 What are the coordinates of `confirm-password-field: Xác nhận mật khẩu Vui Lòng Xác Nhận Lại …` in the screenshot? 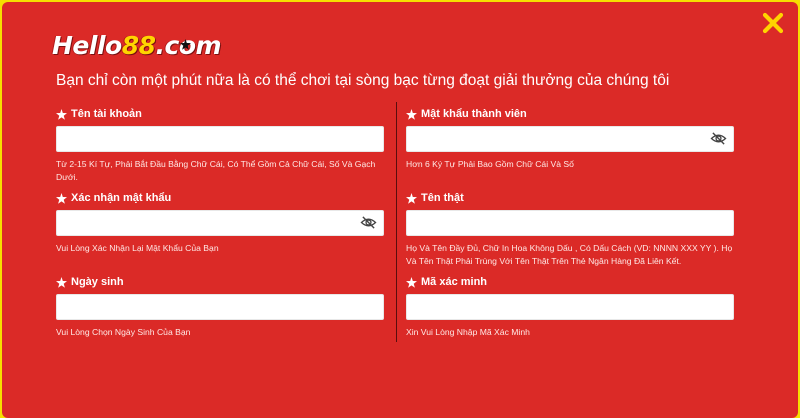 It's located at (221, 222).